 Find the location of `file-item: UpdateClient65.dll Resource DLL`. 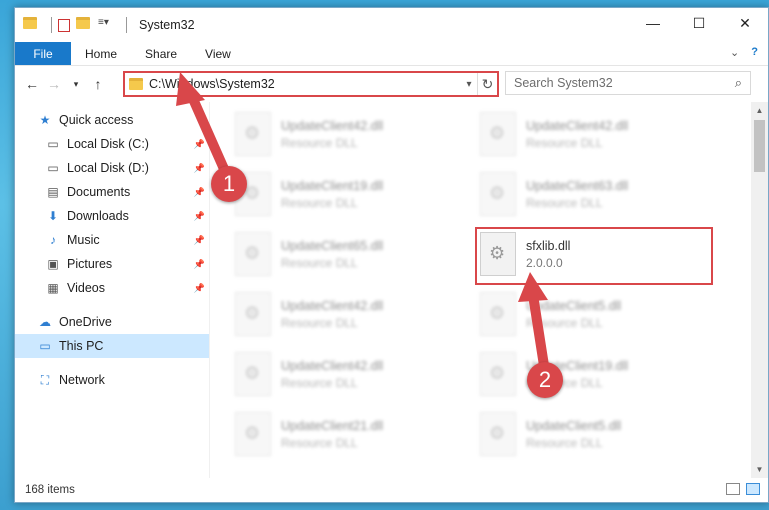

file-item: UpdateClient65.dll Resource DLL is located at coordinates (355, 254).